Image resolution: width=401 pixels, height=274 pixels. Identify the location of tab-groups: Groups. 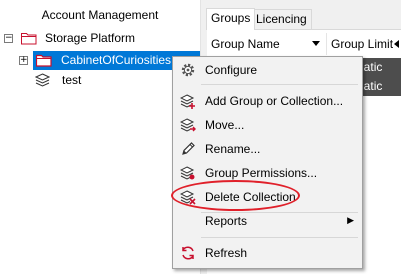
(231, 19).